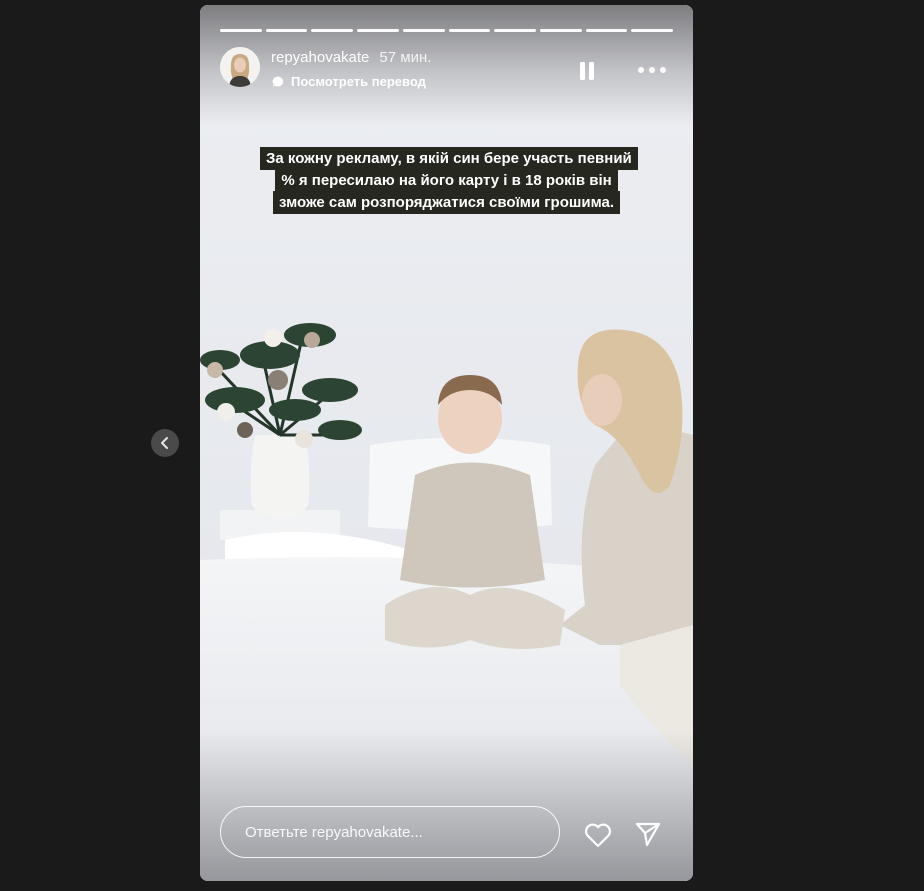  I want to click on pause-button, so click(587, 71).